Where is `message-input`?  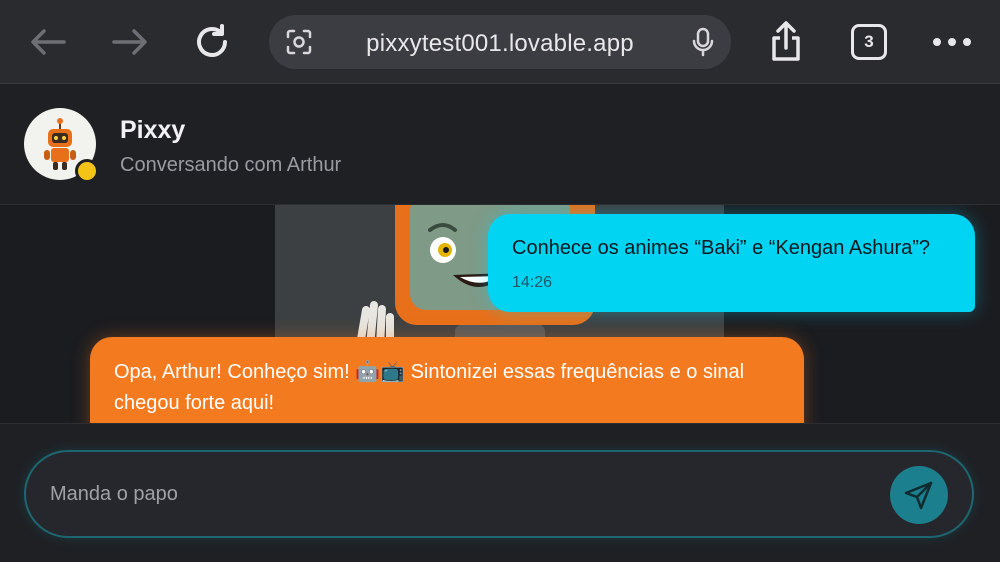
message-input is located at coordinates (460, 494).